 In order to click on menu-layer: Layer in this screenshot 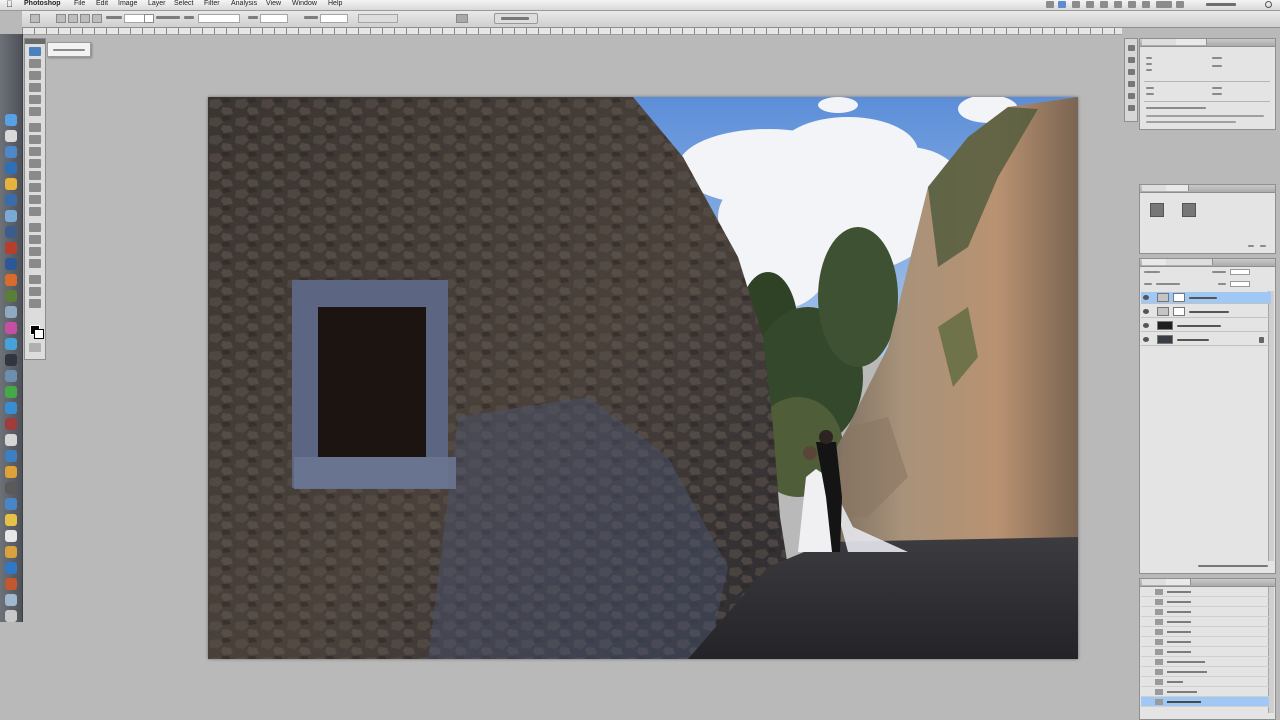, I will do `click(157, 3)`.